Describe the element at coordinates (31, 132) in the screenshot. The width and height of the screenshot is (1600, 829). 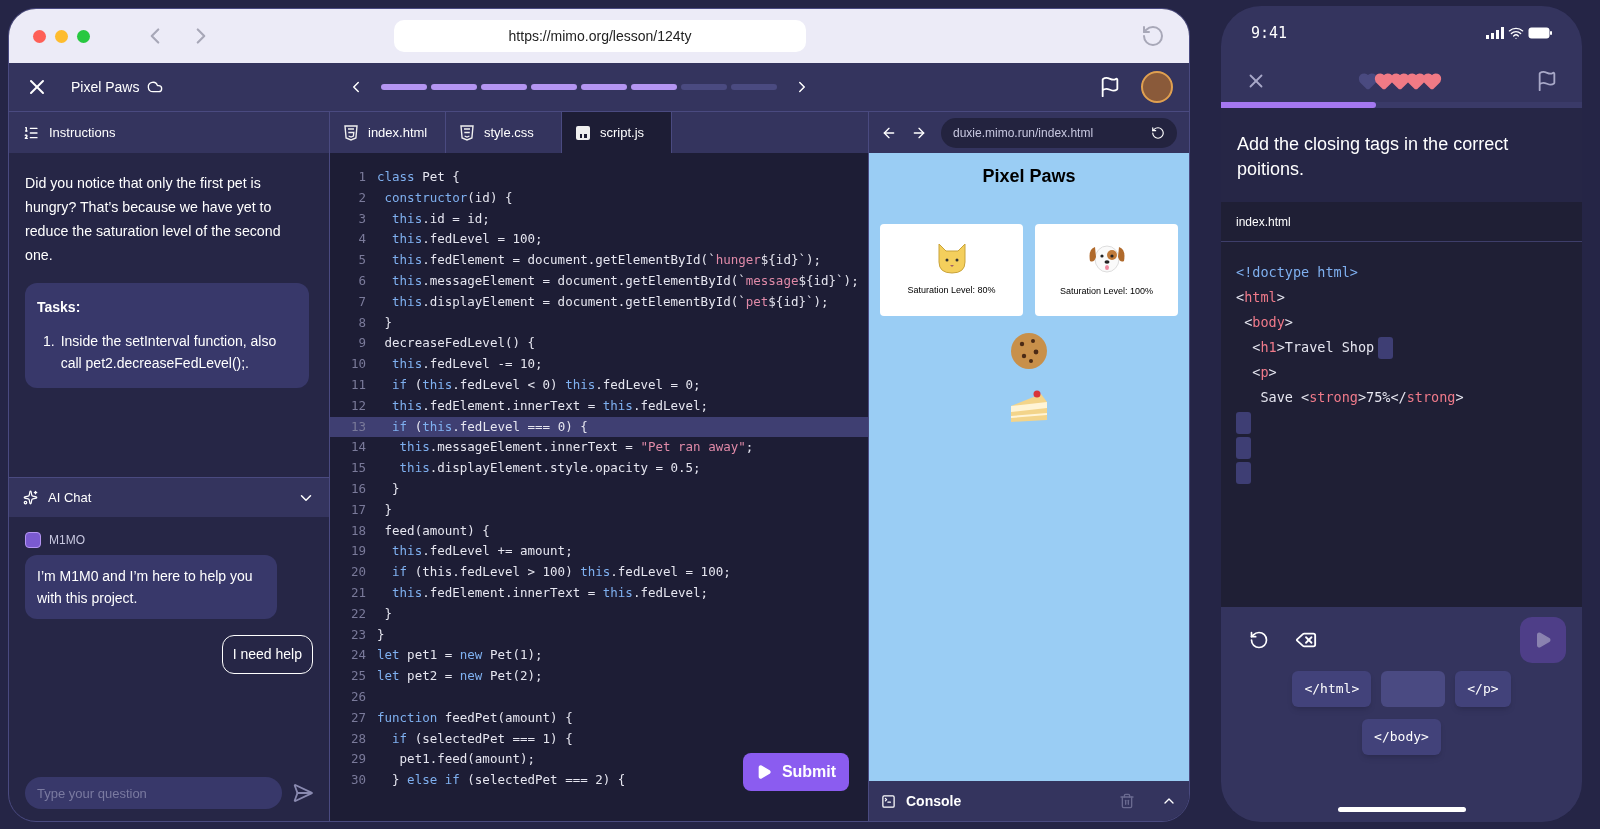
I see `list-icon` at that location.